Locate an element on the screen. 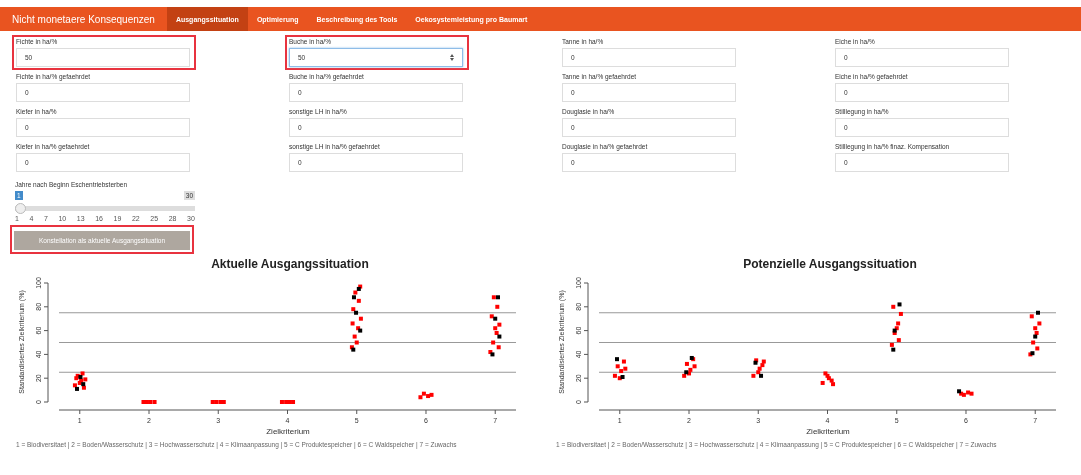 Image resolution: width=1081 pixels, height=475 pixels. chart-title: Potenzielle Ausgangssituation is located at coordinates (830, 264).